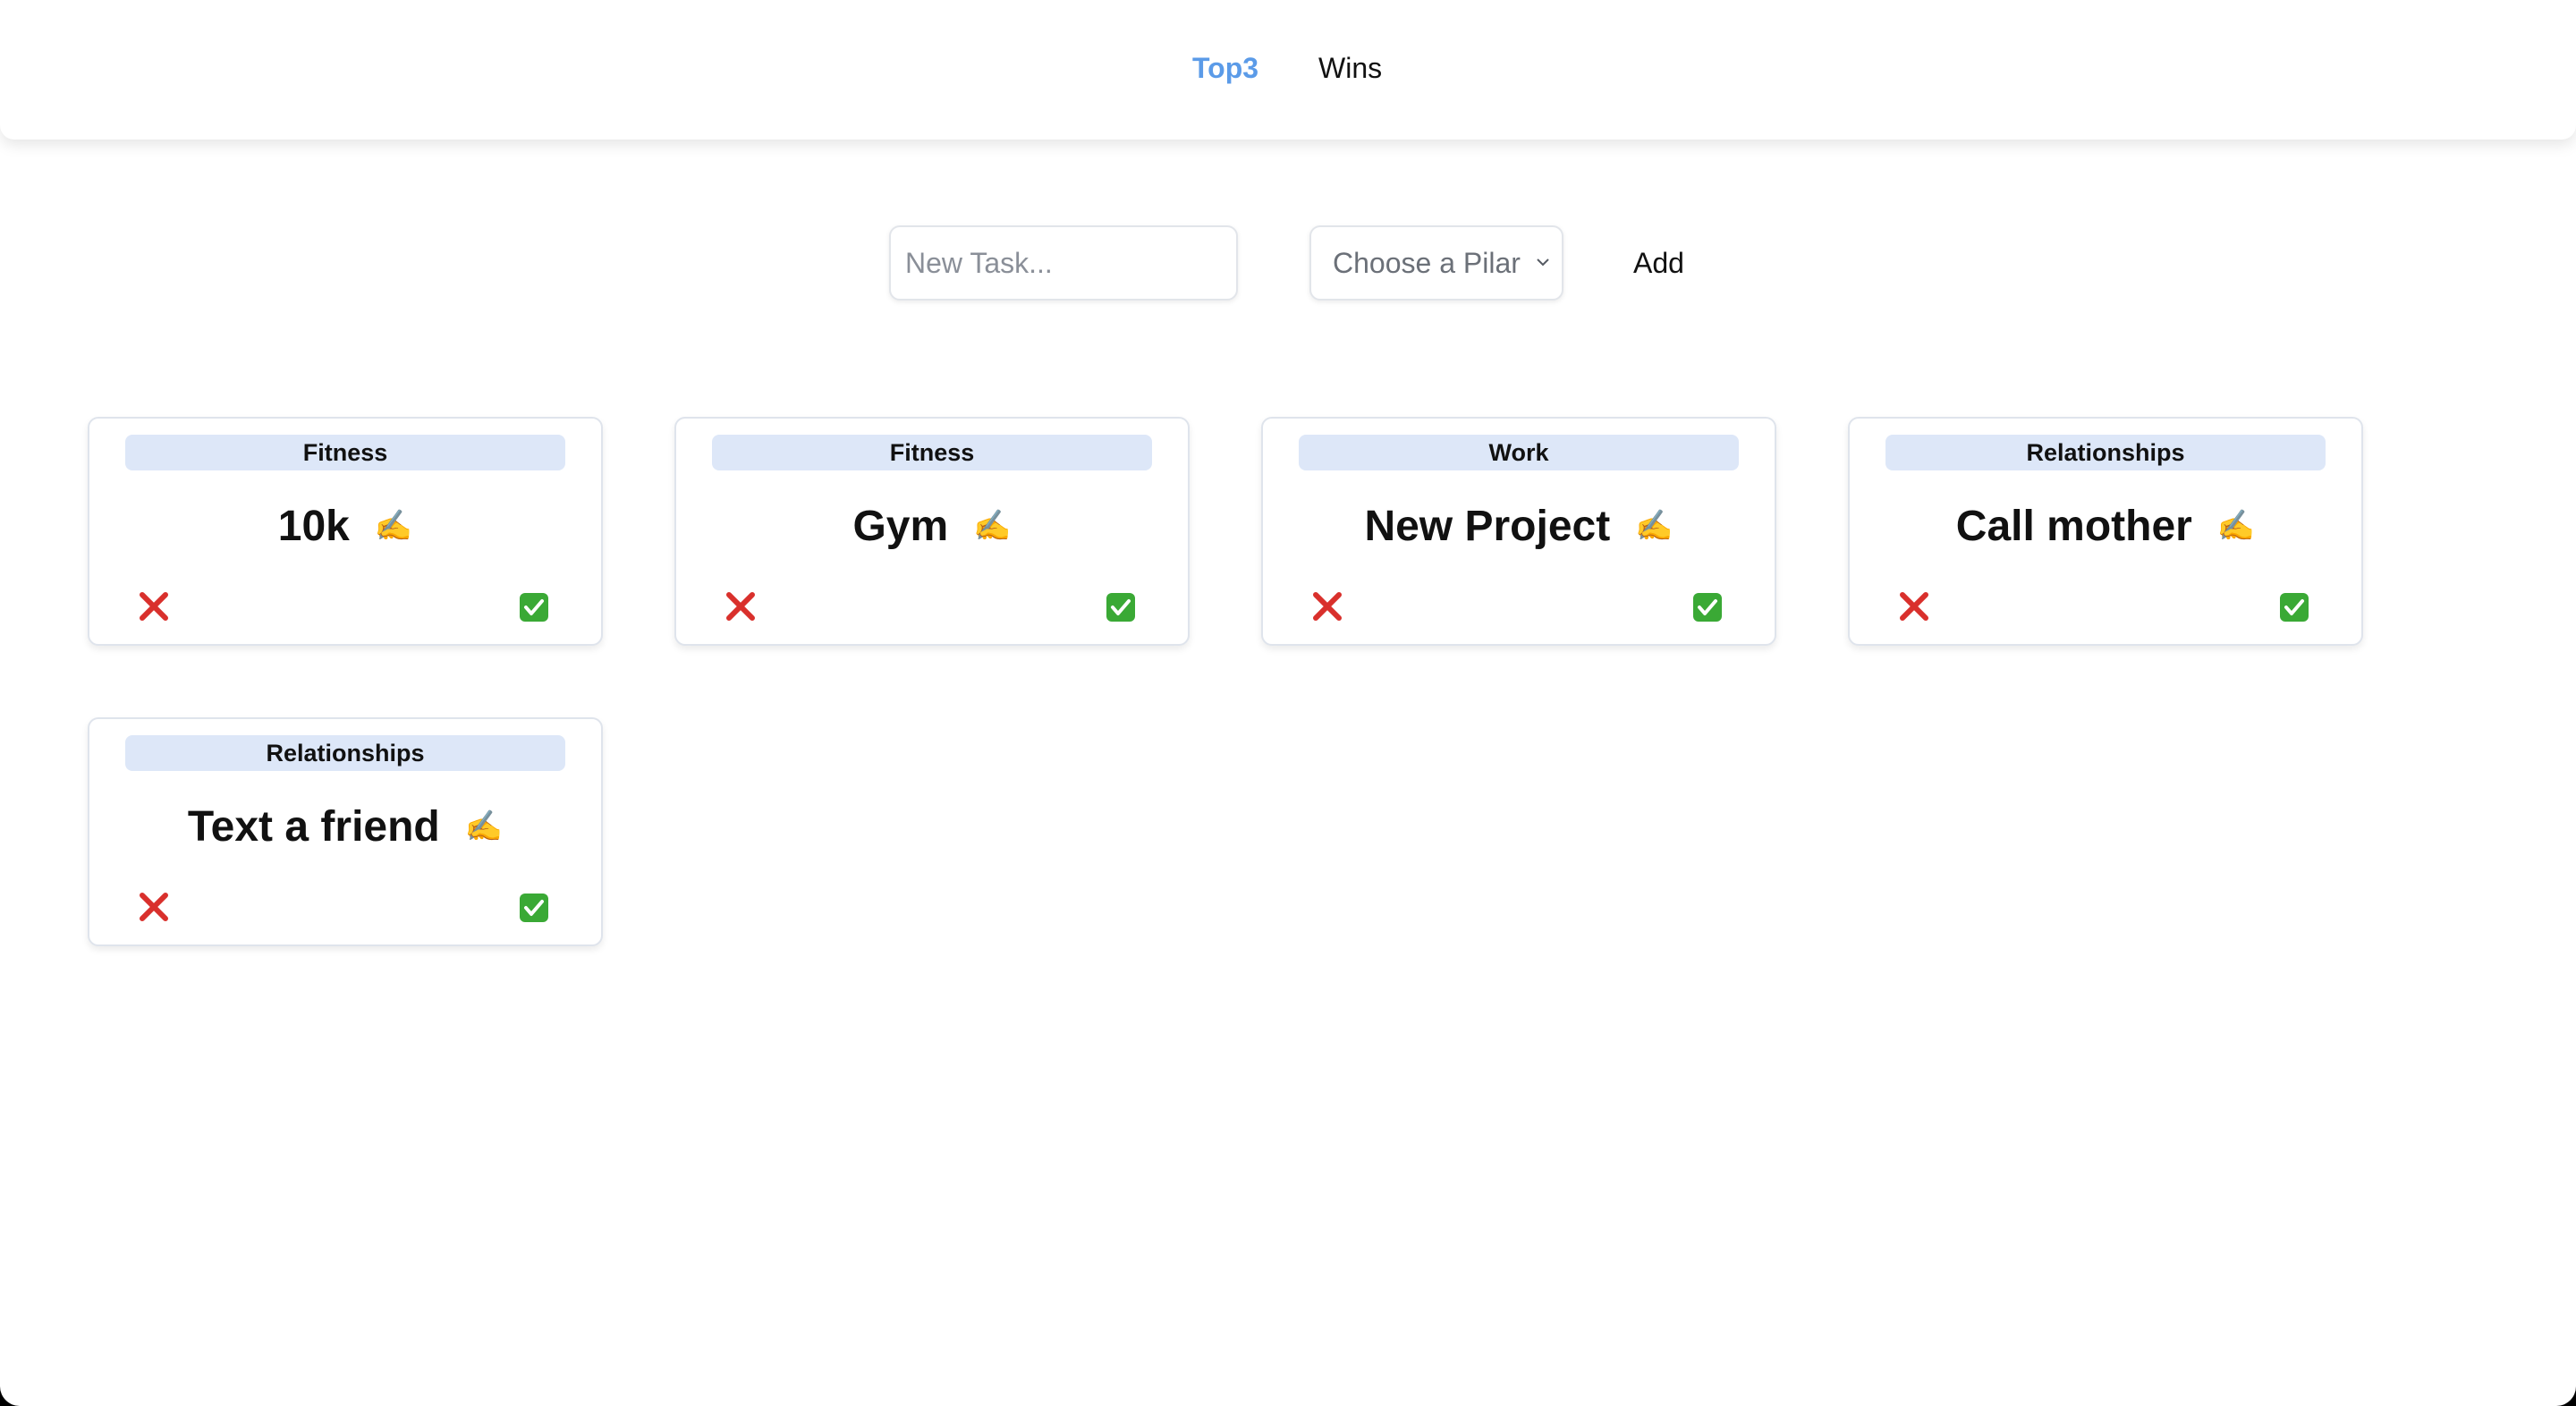  Describe the element at coordinates (1543, 262) in the screenshot. I see `chevron-down-icon` at that location.